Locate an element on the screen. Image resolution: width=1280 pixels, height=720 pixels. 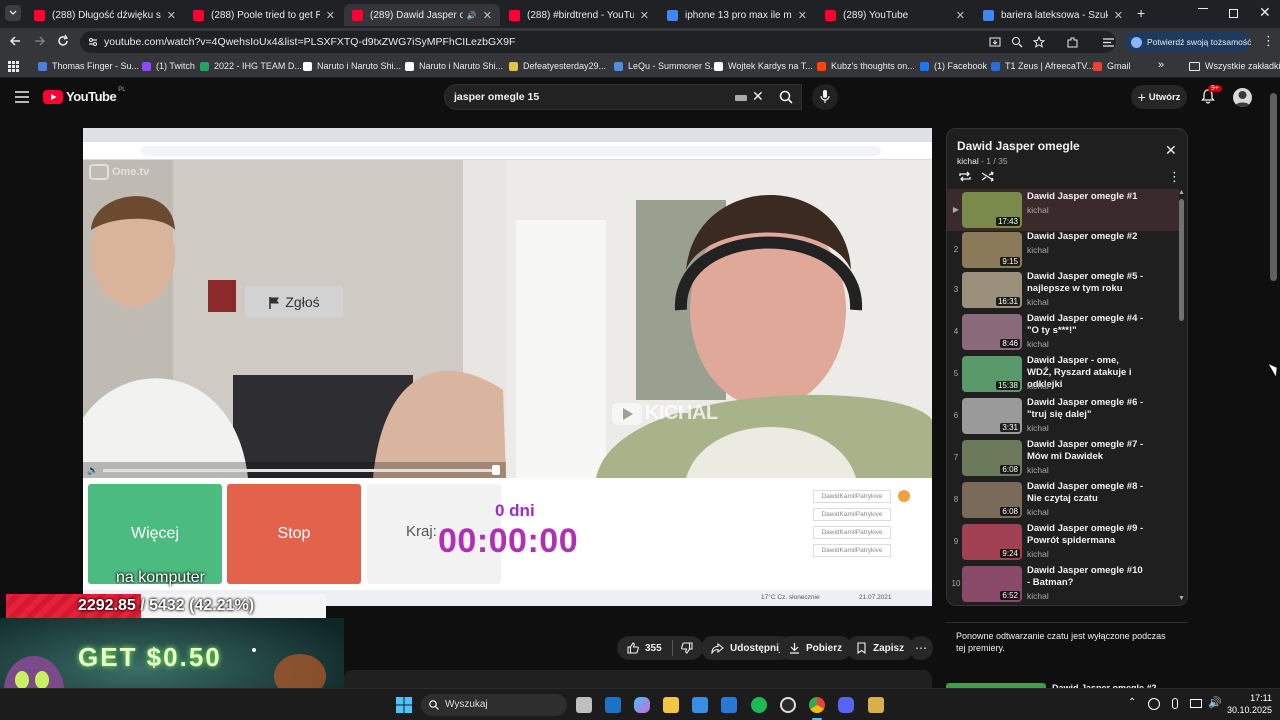
new-tab-button: + is located at coordinates (1141, 13).